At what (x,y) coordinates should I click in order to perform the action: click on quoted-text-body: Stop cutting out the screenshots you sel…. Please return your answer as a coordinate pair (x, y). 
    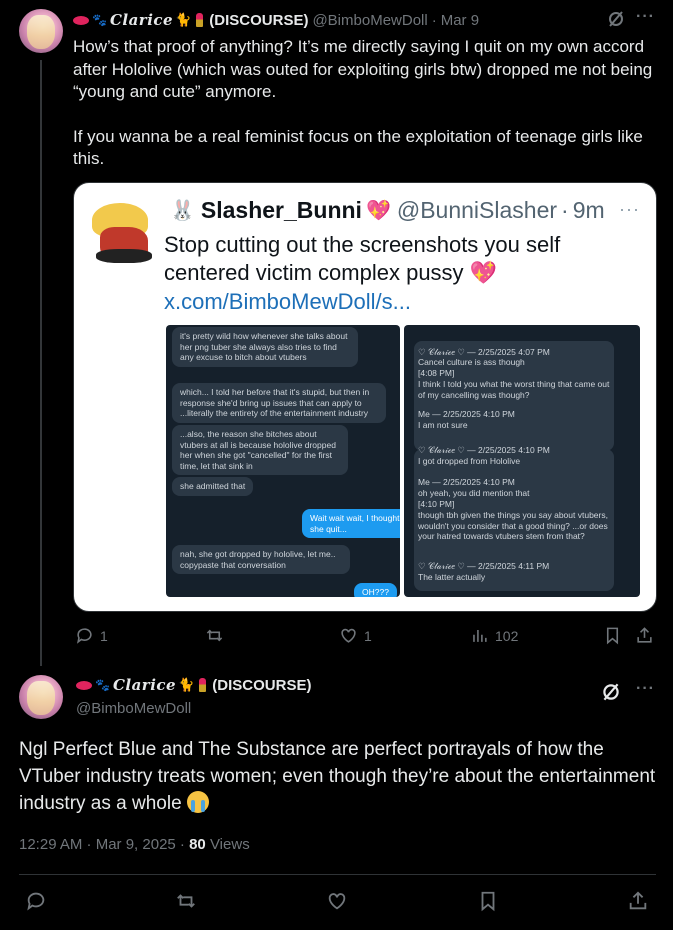
    Looking at the image, I should click on (362, 258).